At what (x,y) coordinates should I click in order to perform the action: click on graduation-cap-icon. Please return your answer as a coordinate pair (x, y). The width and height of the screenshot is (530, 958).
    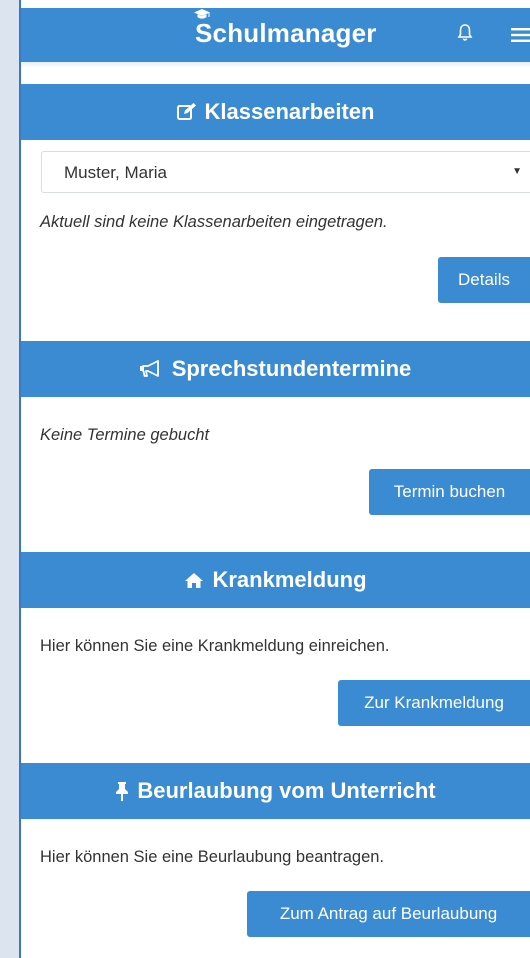
    Looking at the image, I should click on (202, 14).